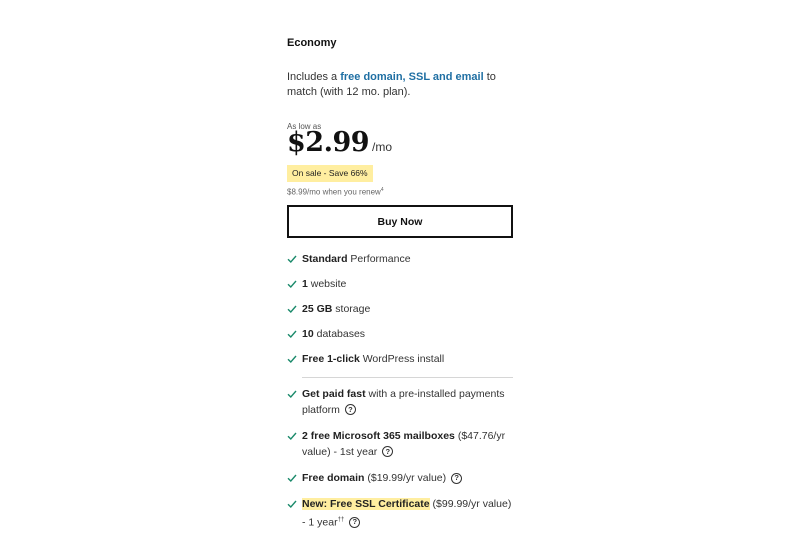 The width and height of the screenshot is (800, 533). Describe the element at coordinates (339, 334) in the screenshot. I see `feature-text: databases` at that location.